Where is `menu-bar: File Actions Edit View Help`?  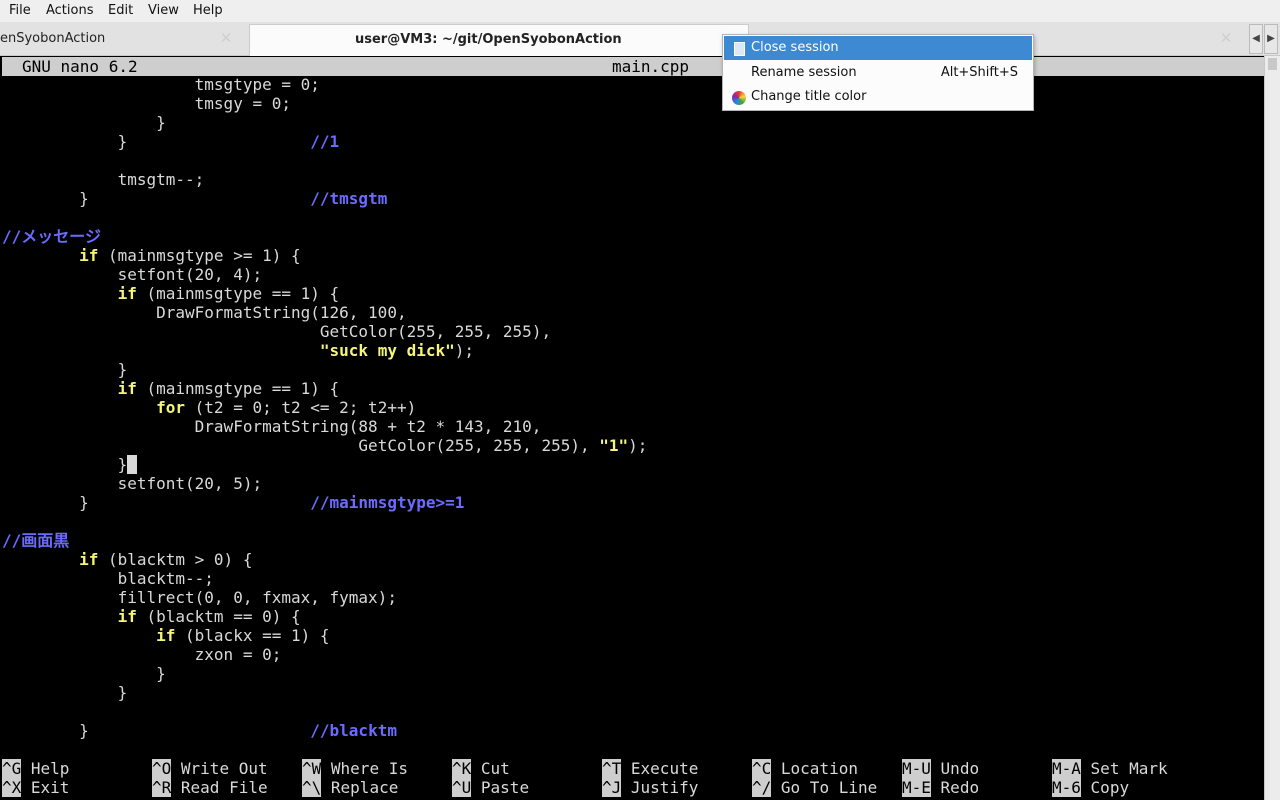 menu-bar: File Actions Edit View Help is located at coordinates (640, 11).